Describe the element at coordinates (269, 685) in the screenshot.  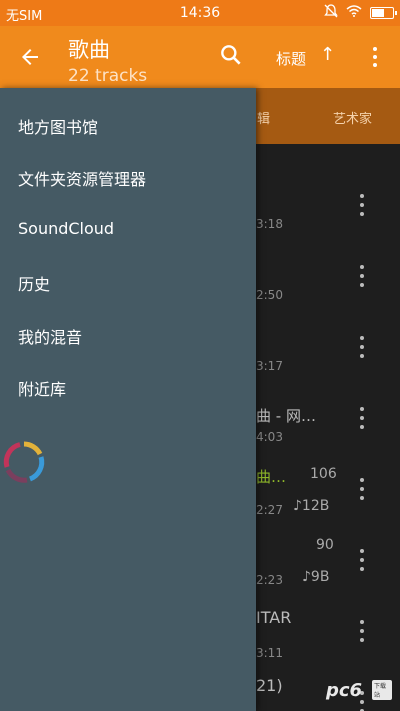
I see `track-title: 21)` at that location.